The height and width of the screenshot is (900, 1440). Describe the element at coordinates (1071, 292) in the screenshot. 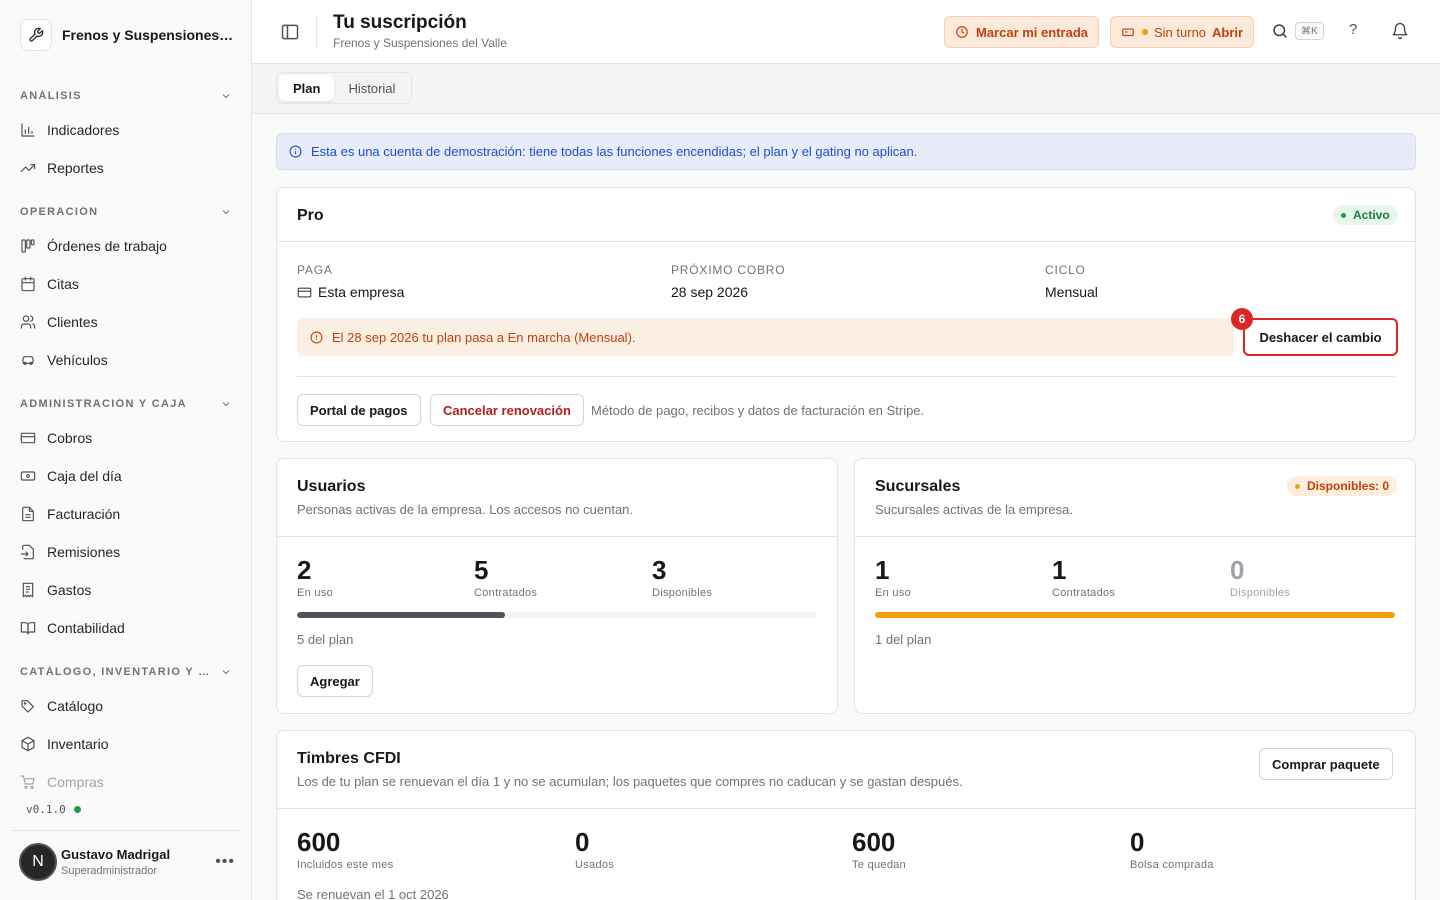

I see `cycle-value: Mensual` at that location.